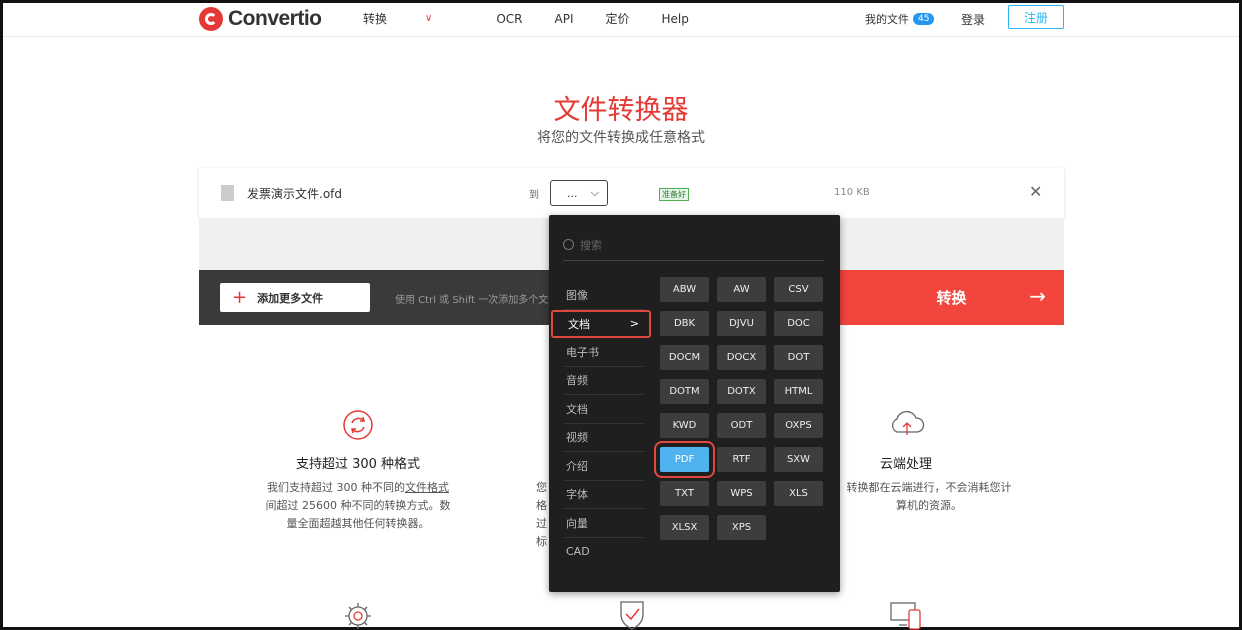 Image resolution: width=1242 pixels, height=630 pixels. I want to click on category-vector: 向量, so click(604, 523).